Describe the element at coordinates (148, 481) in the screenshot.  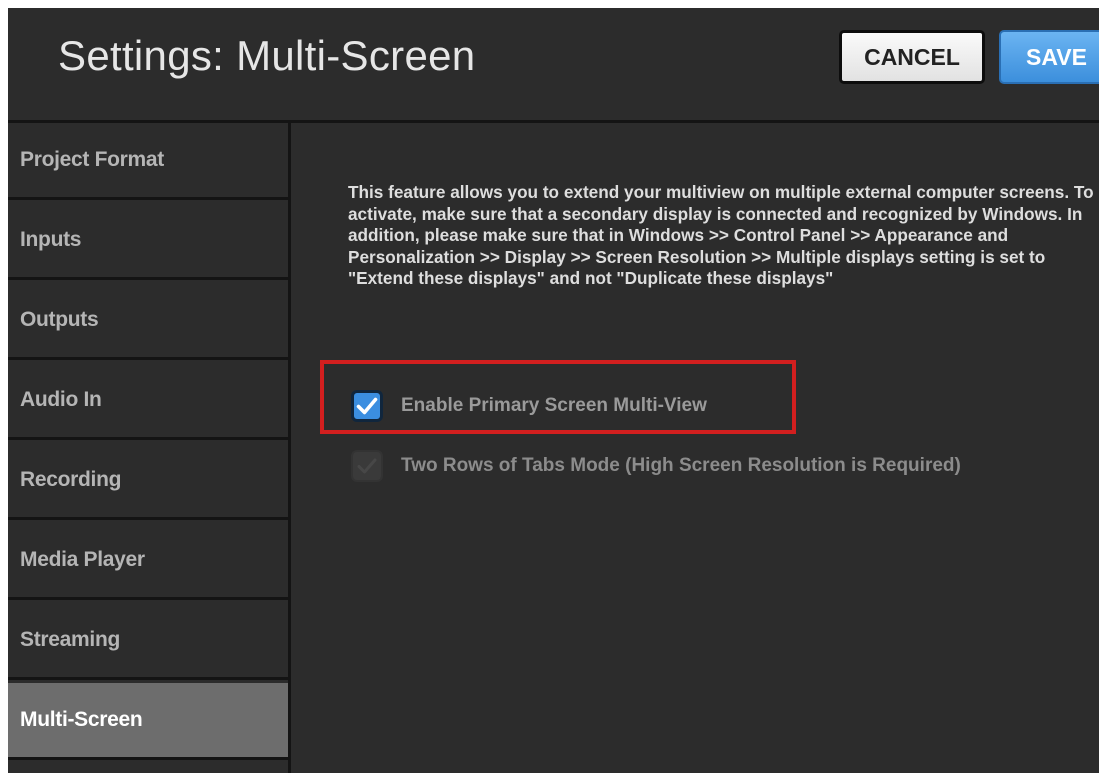
I see `sidebar-item-recording: Recording` at that location.